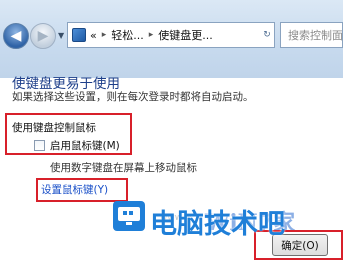 This screenshot has height=260, width=343. I want to click on forward-button: ▶, so click(43, 36).